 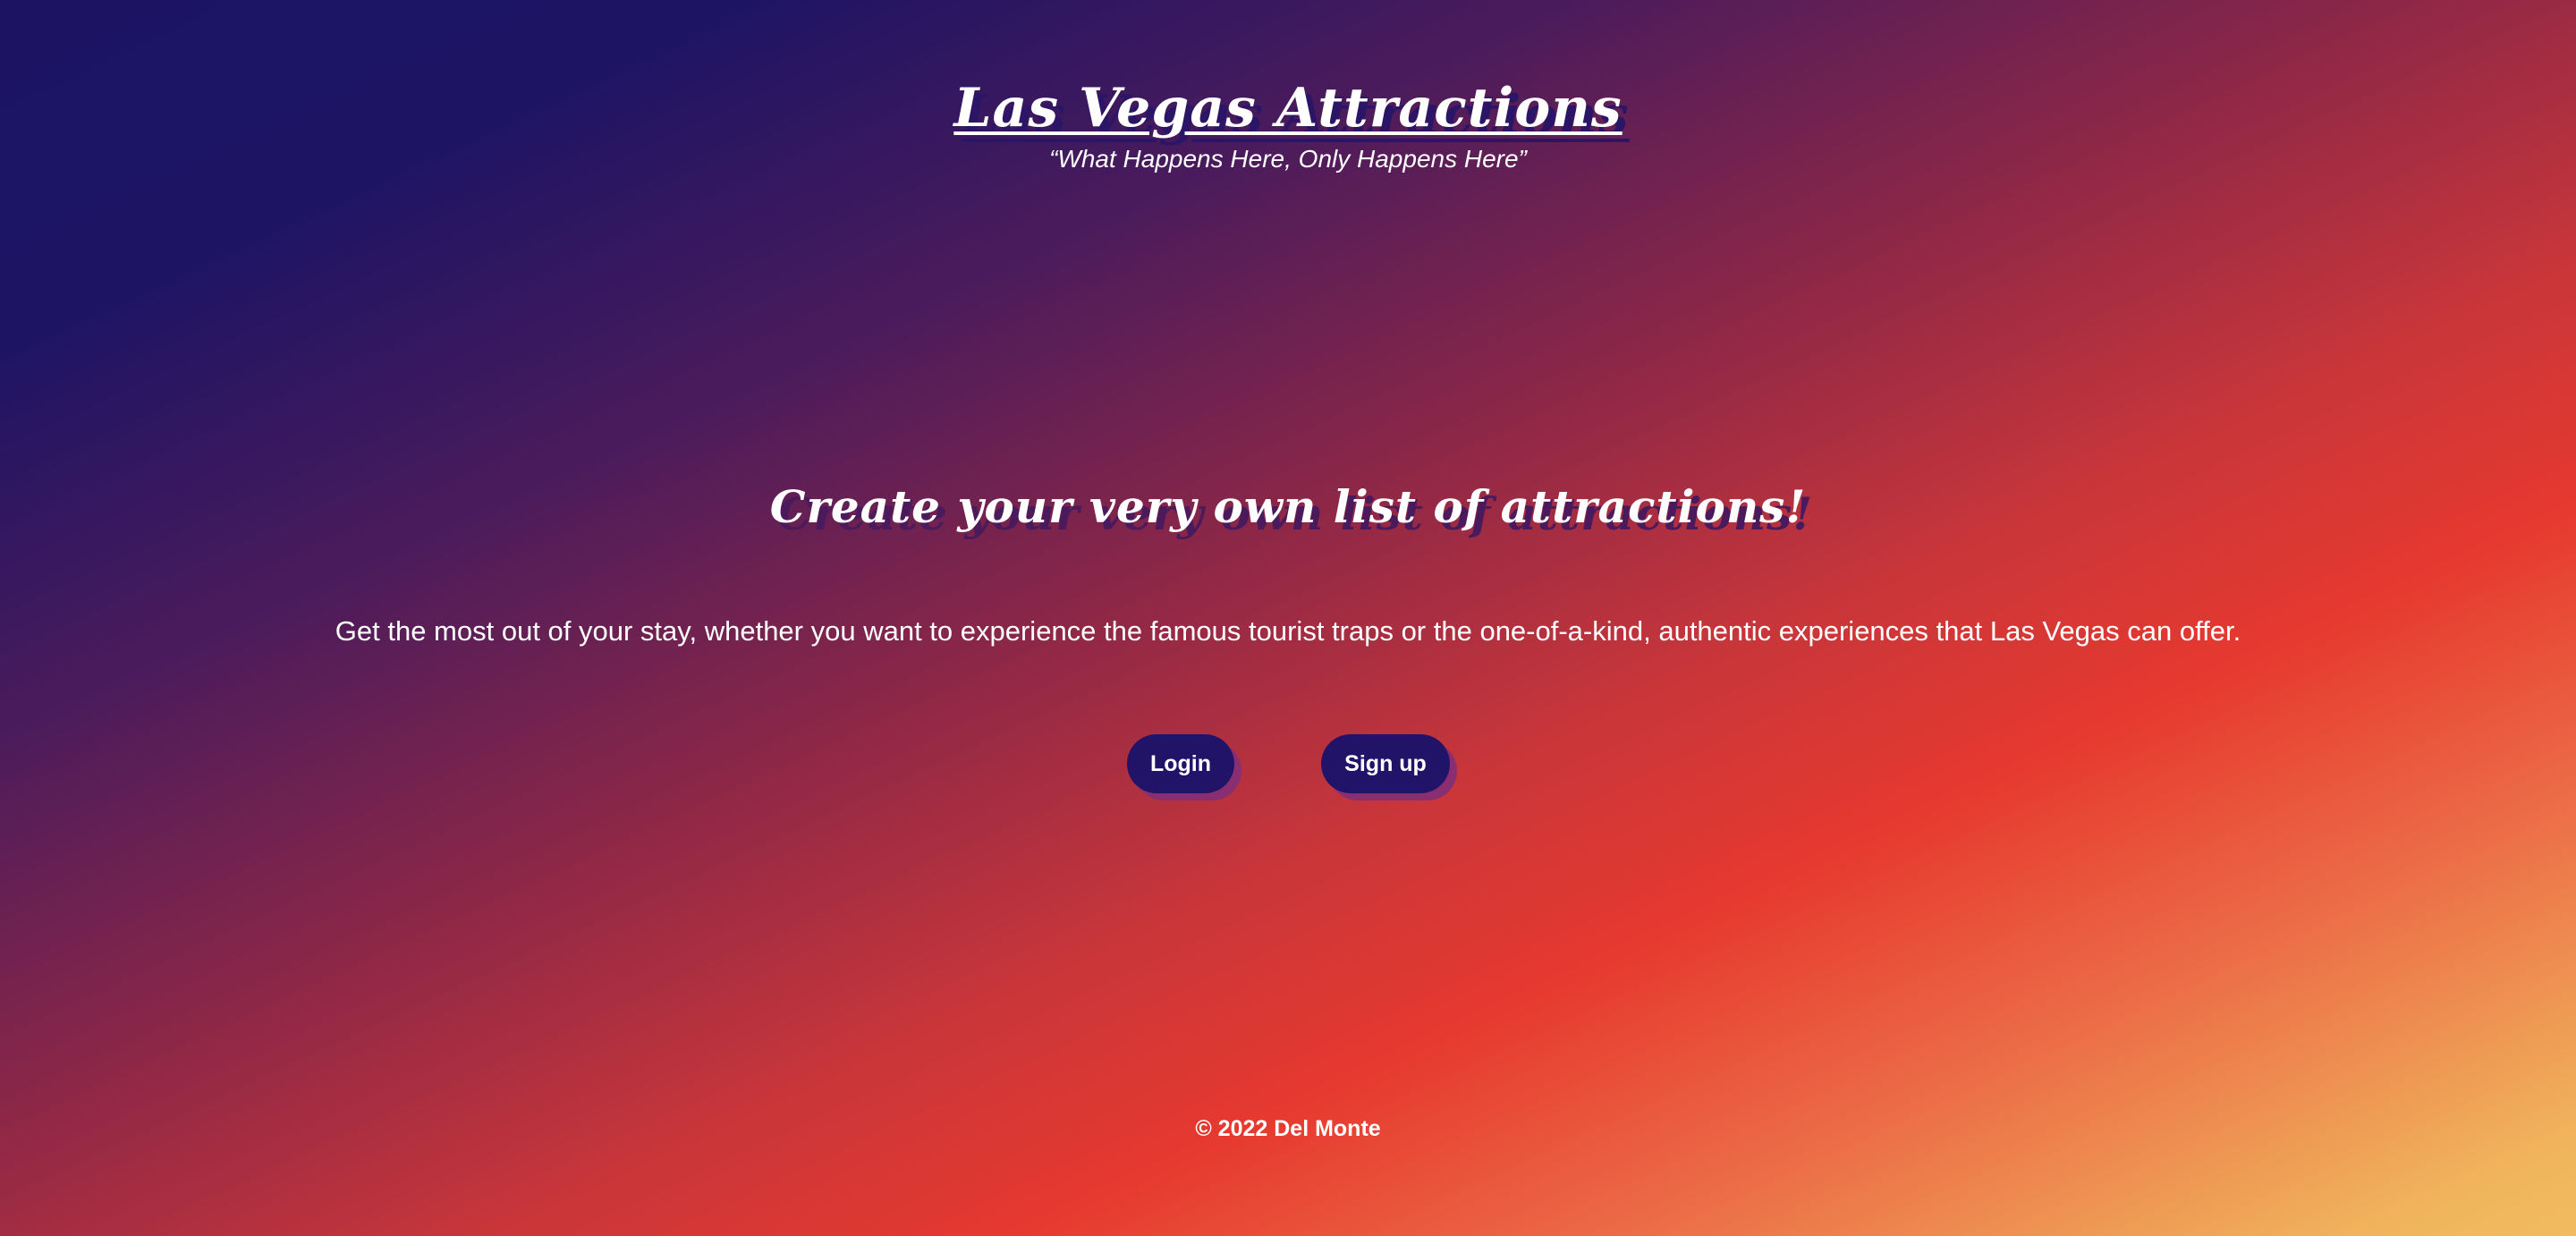 What do you see at coordinates (1288, 1128) in the screenshot?
I see `footer-copyright: © 2022 Del Monte` at bounding box center [1288, 1128].